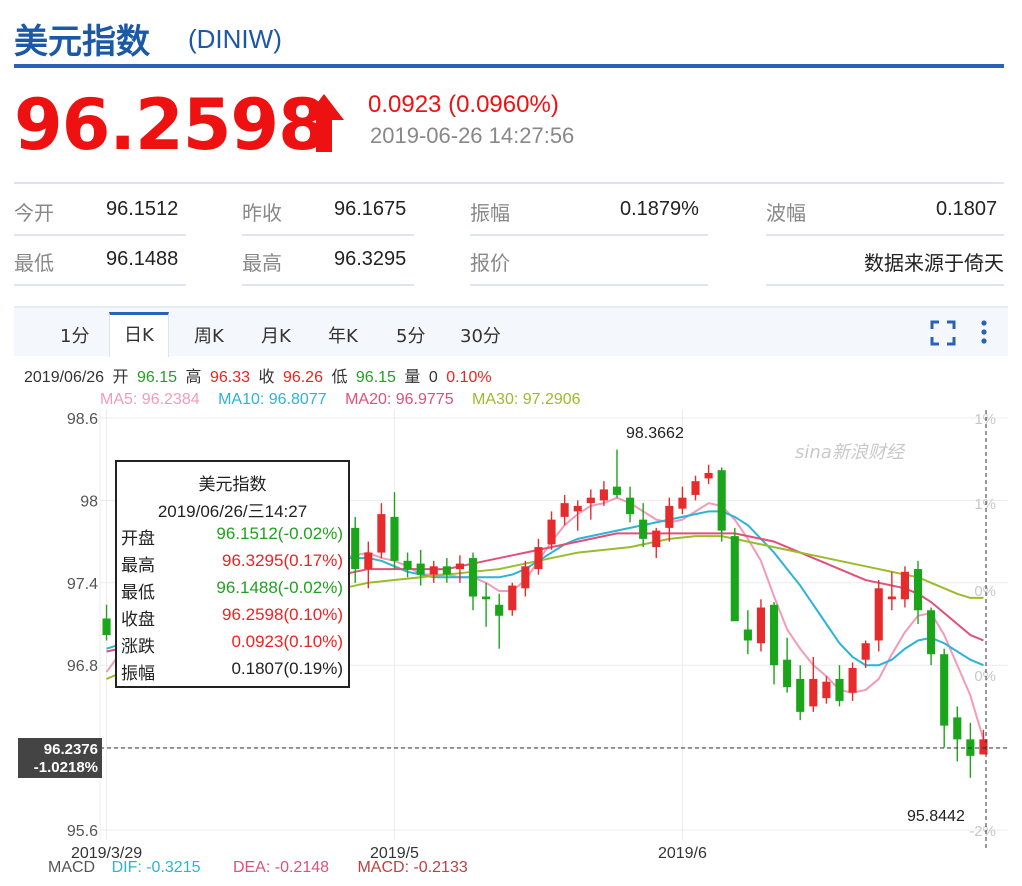  What do you see at coordinates (936, 816) in the screenshot?
I see `min-price-label: 95.8442` at bounding box center [936, 816].